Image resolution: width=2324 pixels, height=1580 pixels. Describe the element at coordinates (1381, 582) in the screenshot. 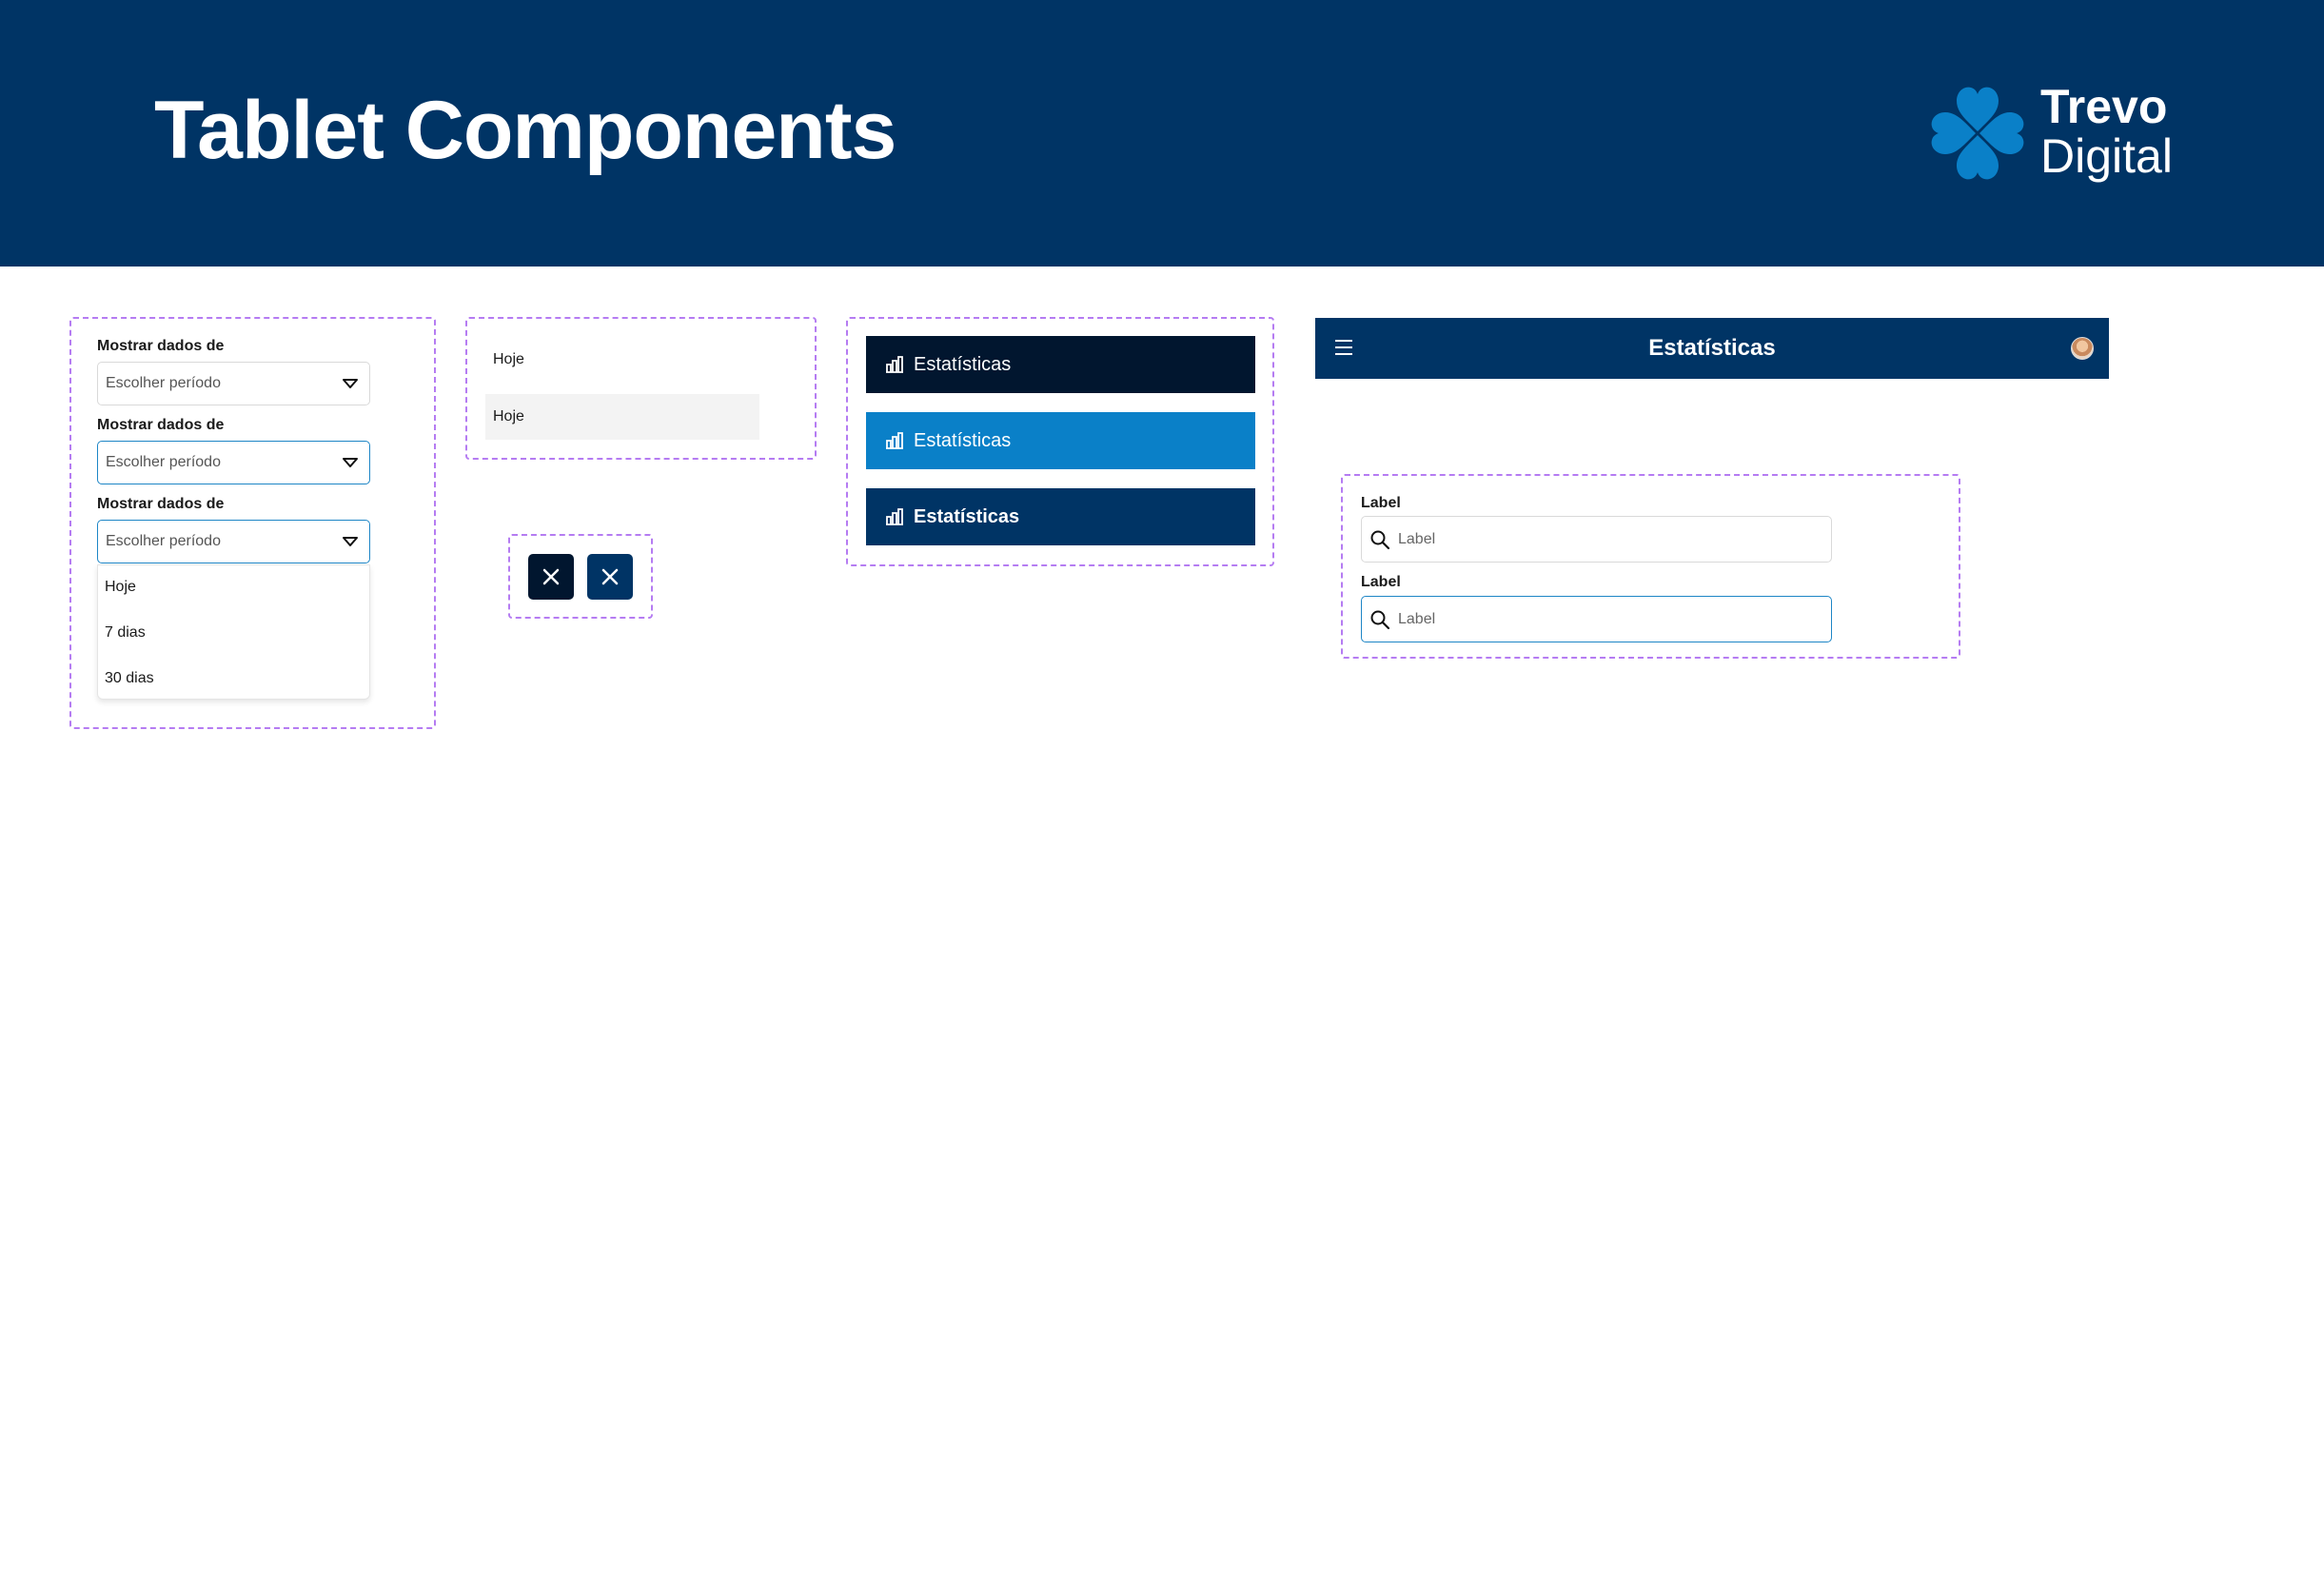

I see `search-label-focus: Label` at that location.